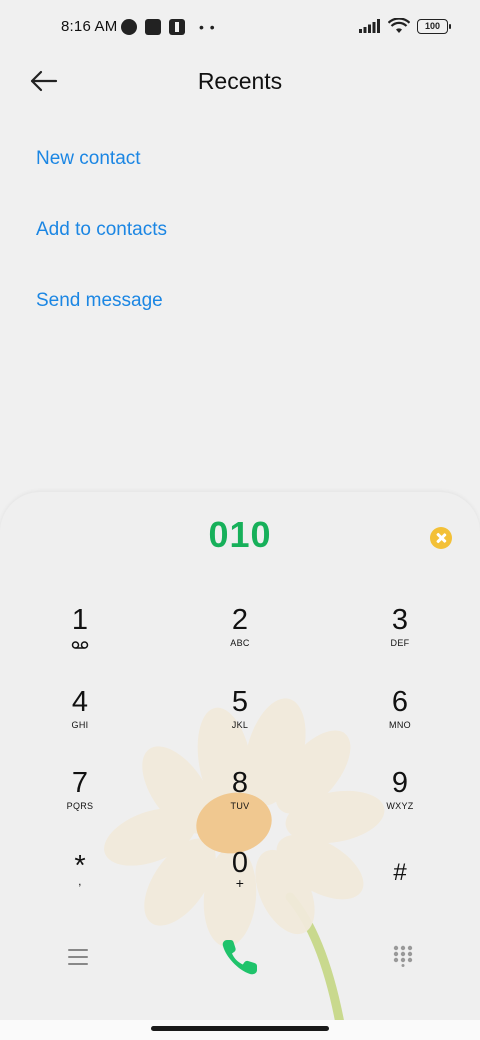 The height and width of the screenshot is (1040, 480). What do you see at coordinates (168, 27) in the screenshot?
I see `notification-icons: • •` at bounding box center [168, 27].